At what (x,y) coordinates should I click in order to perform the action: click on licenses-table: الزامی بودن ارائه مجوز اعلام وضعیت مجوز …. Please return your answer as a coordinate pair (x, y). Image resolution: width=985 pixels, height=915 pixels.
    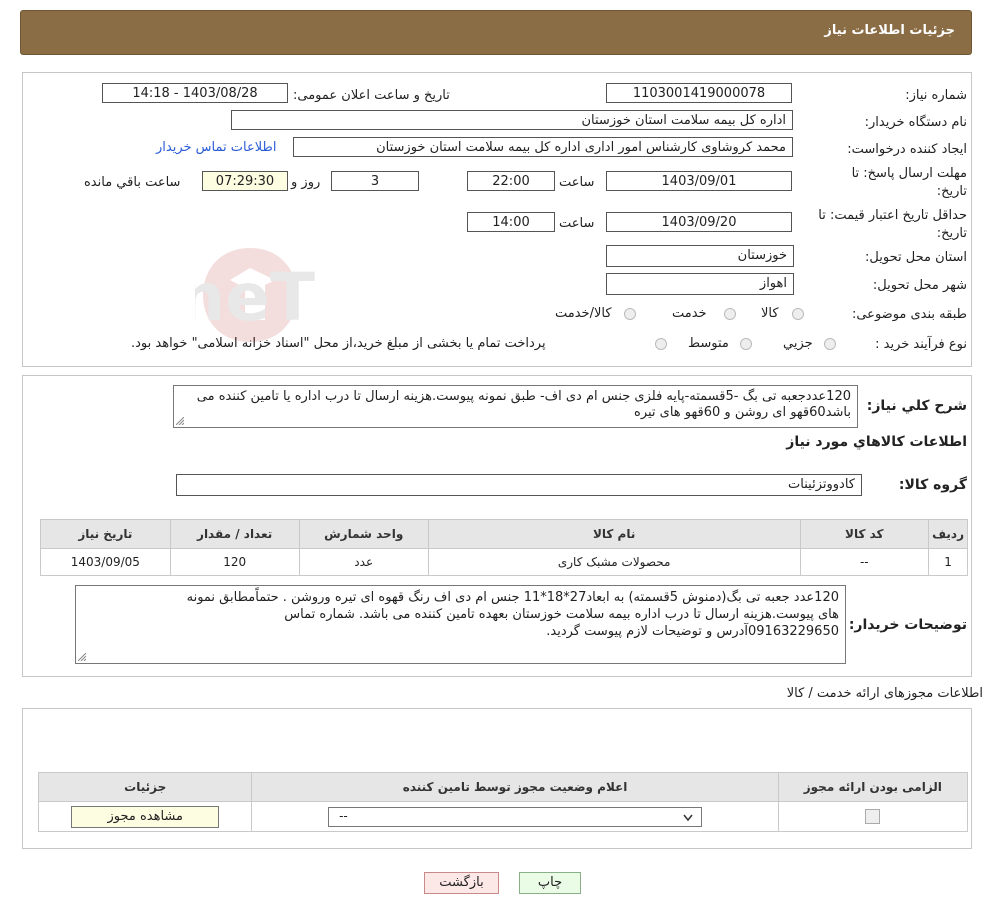
    Looking at the image, I should click on (503, 802).